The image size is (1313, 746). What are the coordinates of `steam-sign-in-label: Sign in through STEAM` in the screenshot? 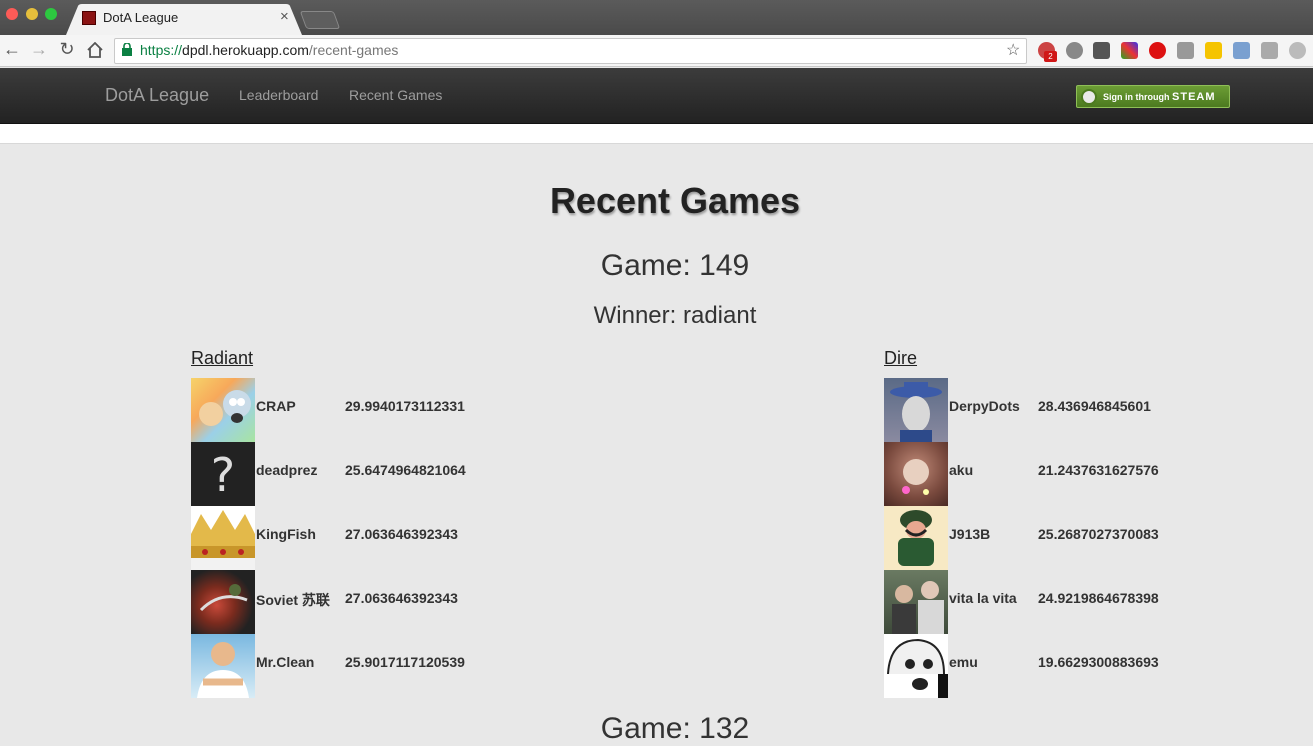 It's located at (1159, 97).